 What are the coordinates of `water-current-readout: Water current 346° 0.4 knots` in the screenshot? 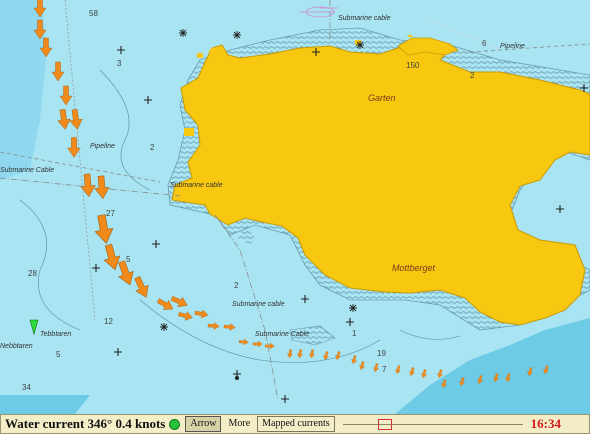 It's located at (85, 423).